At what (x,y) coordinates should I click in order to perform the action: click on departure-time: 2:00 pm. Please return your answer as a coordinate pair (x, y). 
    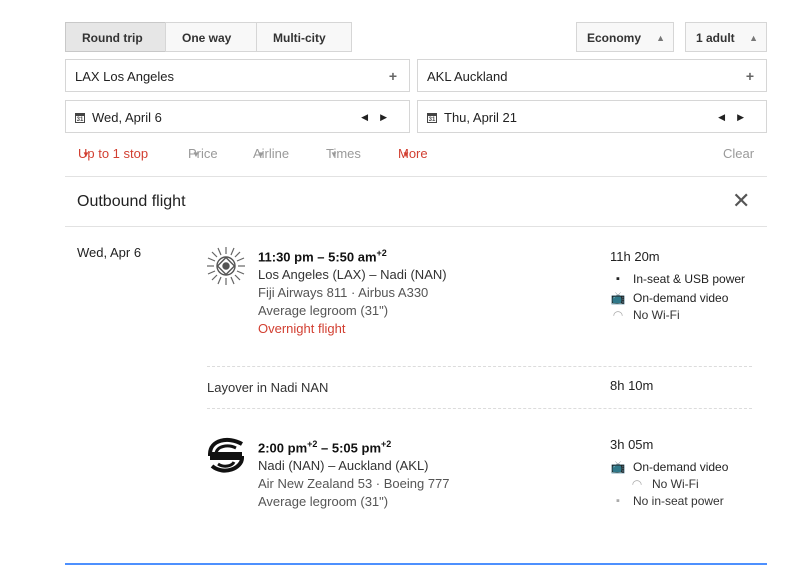
    Looking at the image, I should click on (283, 448).